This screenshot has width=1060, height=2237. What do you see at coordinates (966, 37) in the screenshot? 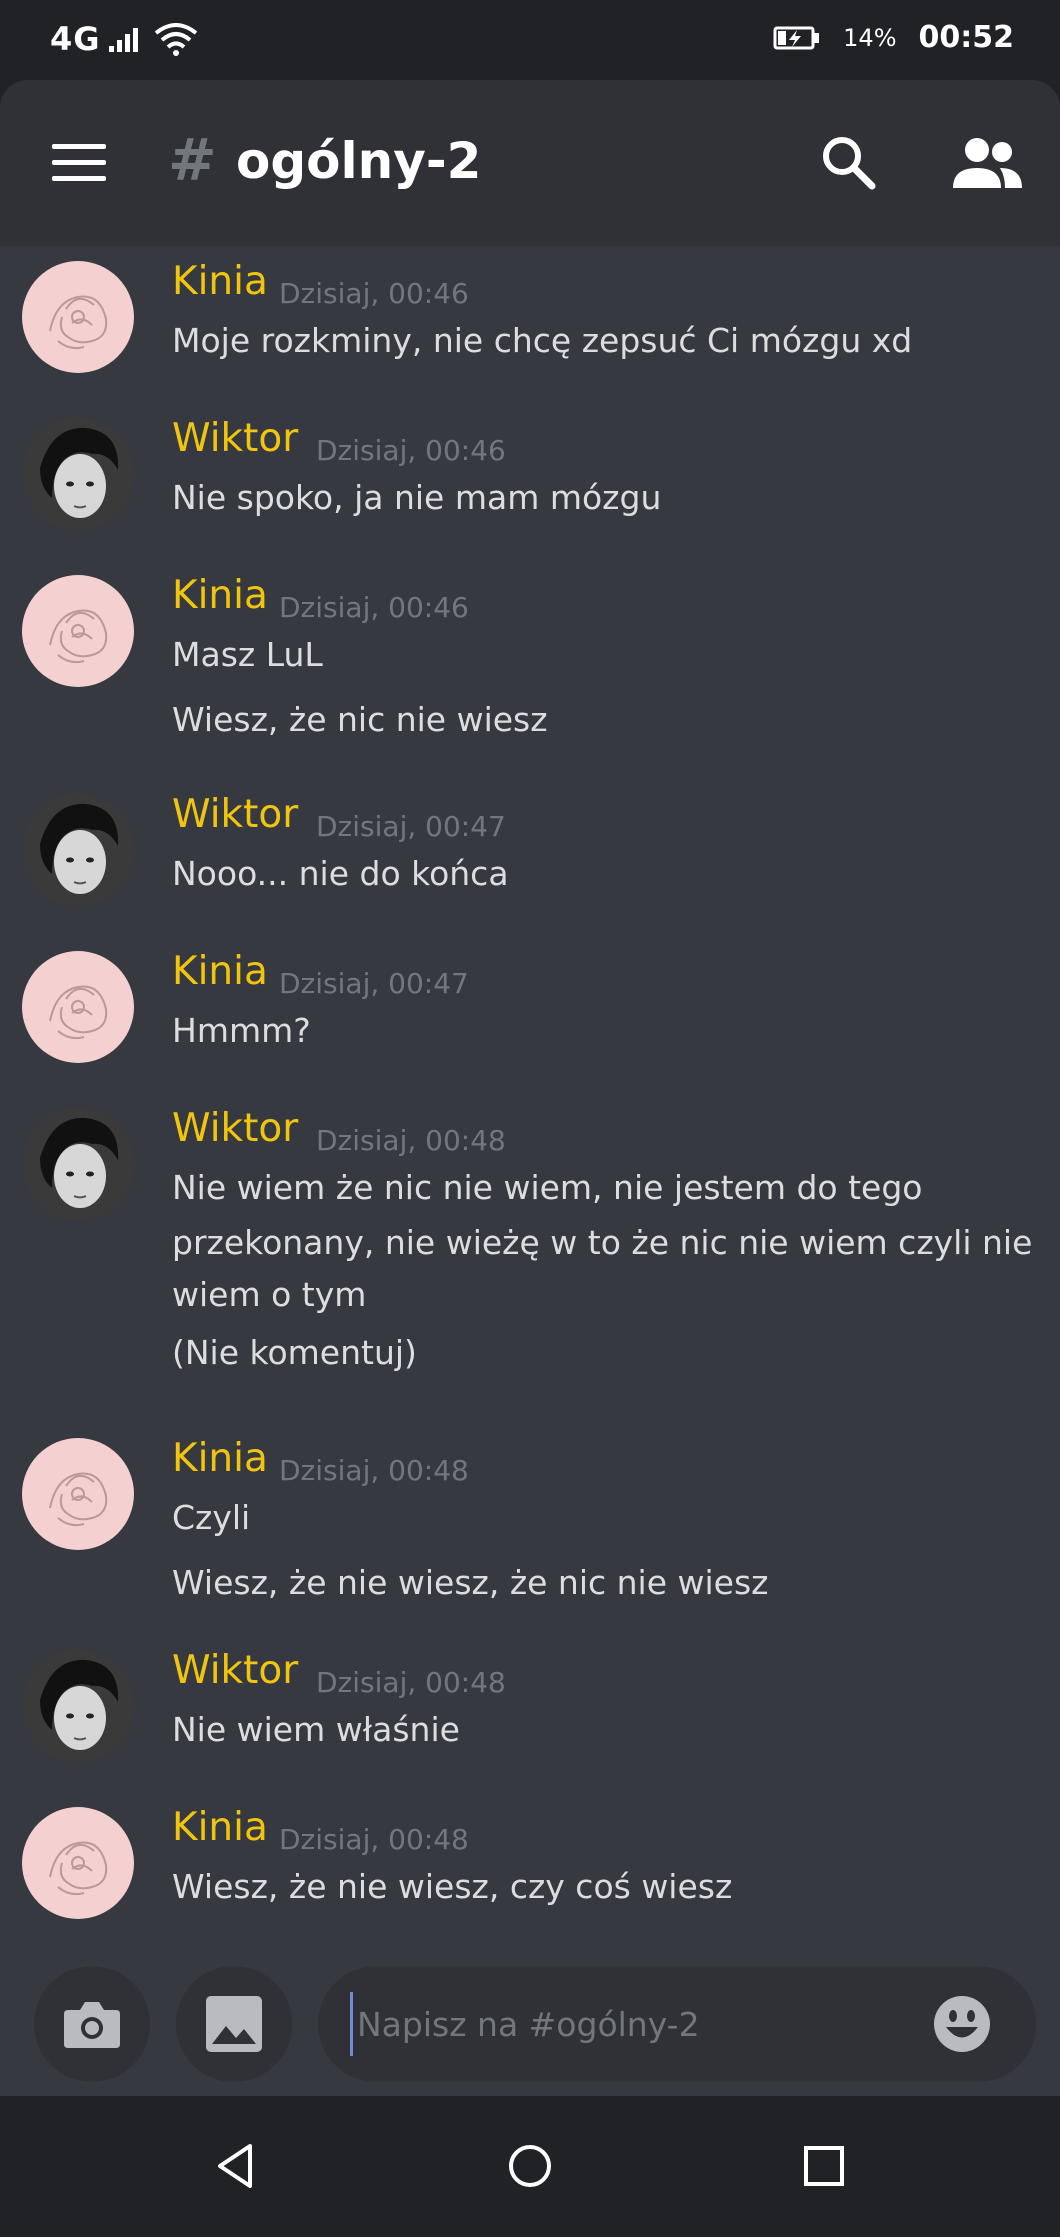
I see `clock: 00:52` at bounding box center [966, 37].